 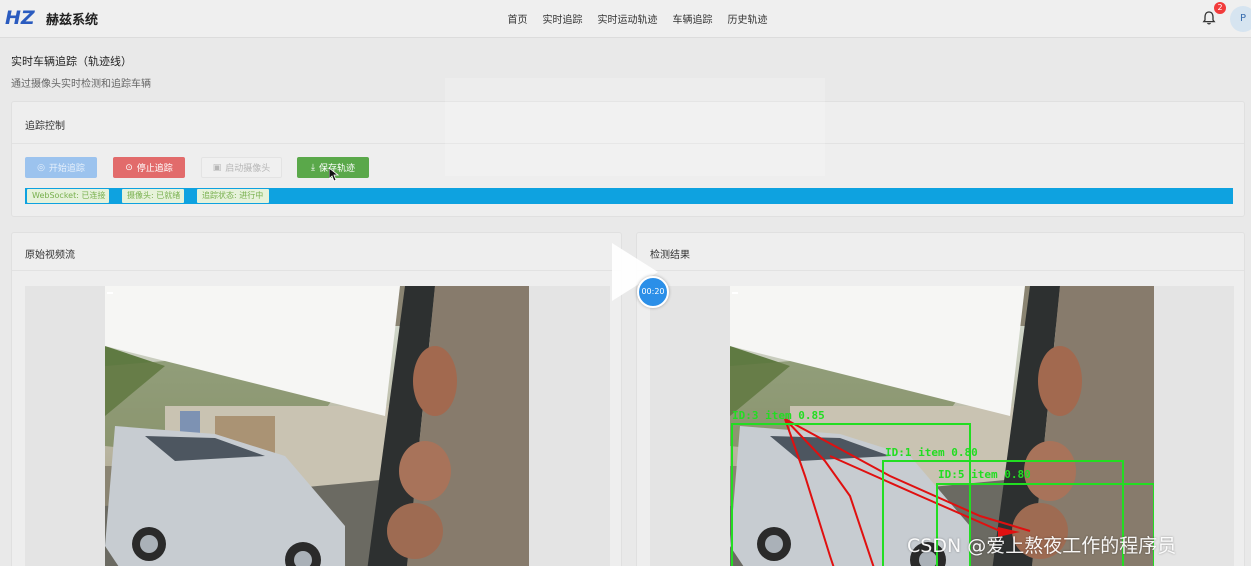 I want to click on user-avatar: P, so click(x=1240, y=19).